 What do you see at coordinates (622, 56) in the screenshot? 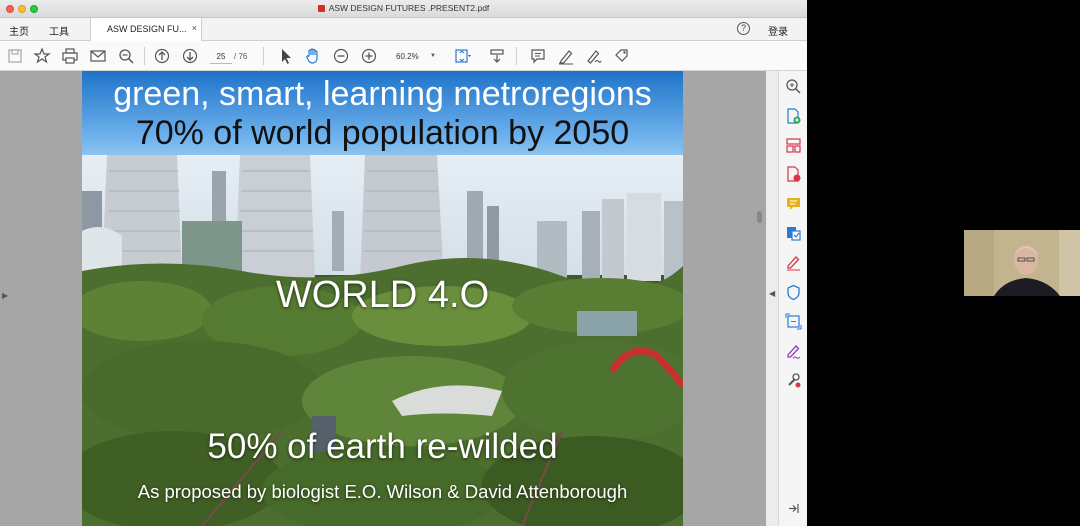
I see `stamp-tag-icon` at bounding box center [622, 56].